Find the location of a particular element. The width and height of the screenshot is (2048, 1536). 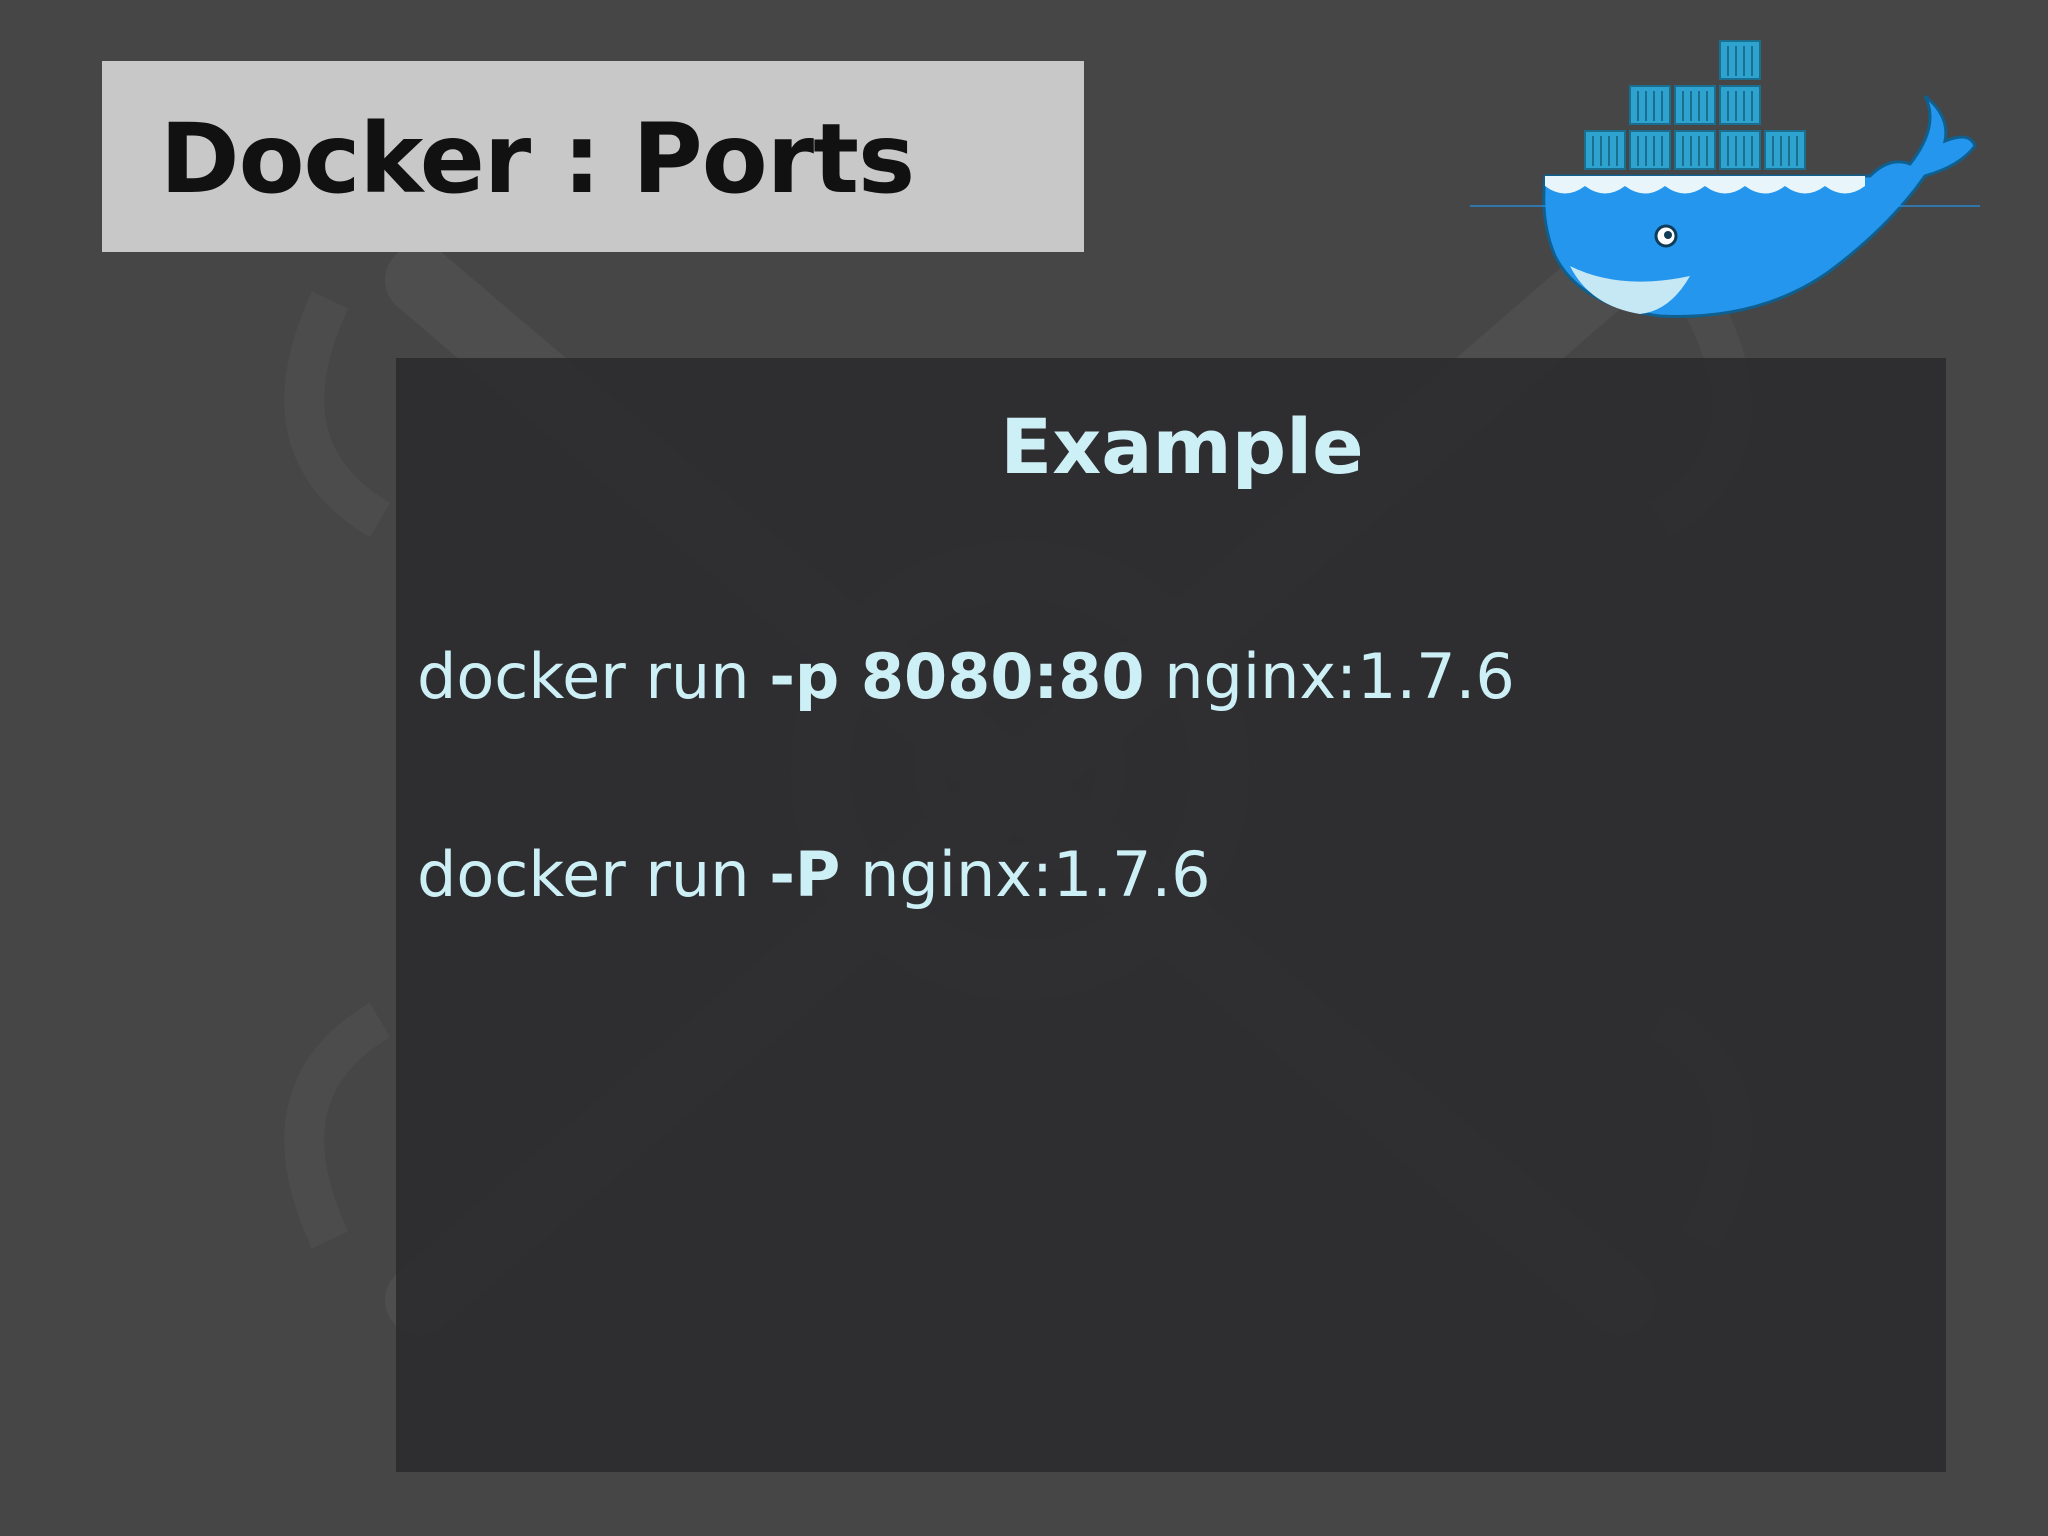

command-flag: -p 8080:80 is located at coordinates (957, 676).